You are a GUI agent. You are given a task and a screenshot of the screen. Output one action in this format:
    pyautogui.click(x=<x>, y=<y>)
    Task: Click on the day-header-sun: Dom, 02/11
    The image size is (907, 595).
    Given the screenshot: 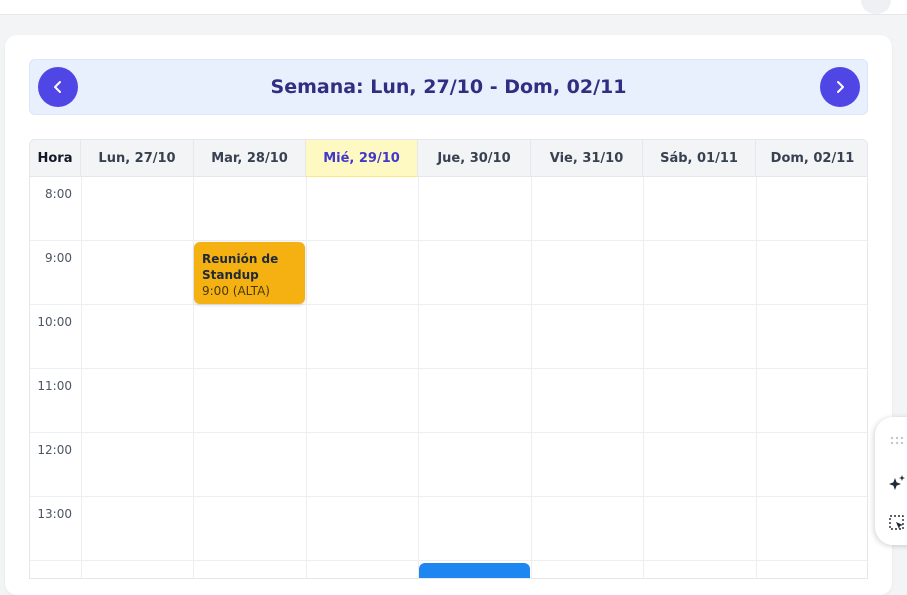 What is the action you would take?
    pyautogui.click(x=812, y=158)
    